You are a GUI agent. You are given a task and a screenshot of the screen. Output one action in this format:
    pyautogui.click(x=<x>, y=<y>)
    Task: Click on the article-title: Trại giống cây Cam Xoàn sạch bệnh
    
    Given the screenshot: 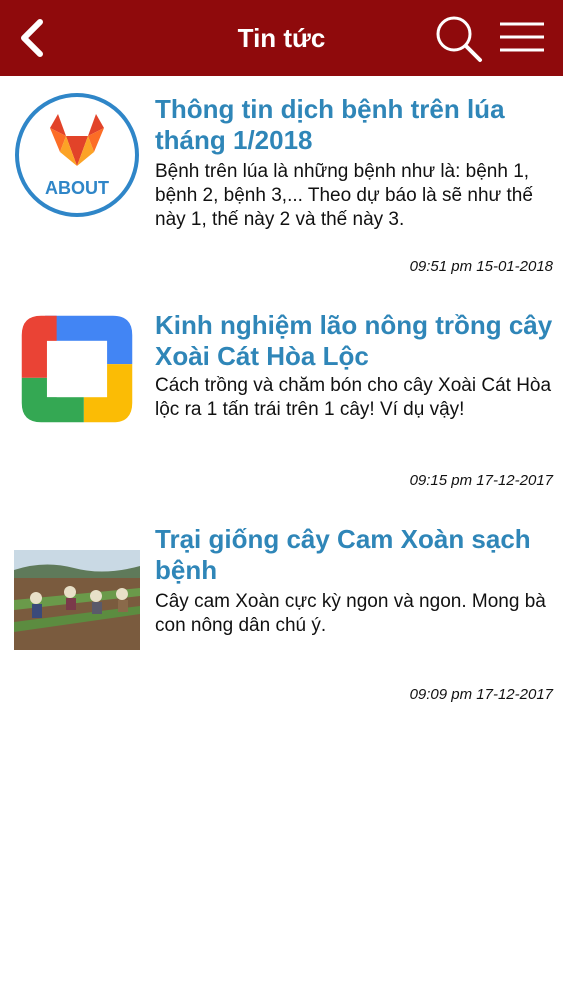 What is the action you would take?
    pyautogui.click(x=355, y=555)
    